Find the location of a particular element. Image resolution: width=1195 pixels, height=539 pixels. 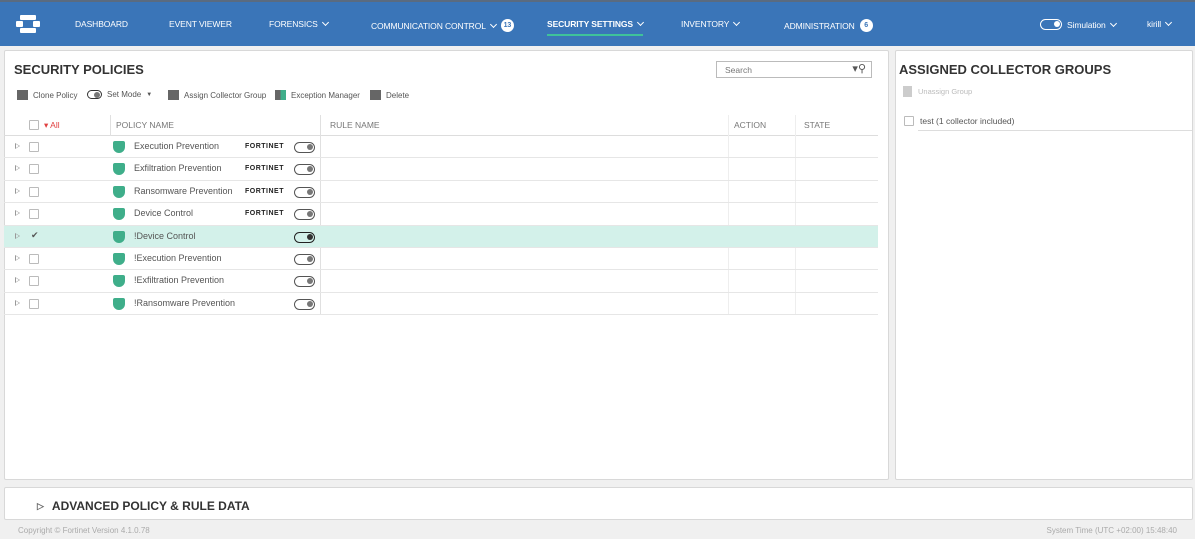

table-row: ✔ !Device Control is located at coordinates (441, 236).